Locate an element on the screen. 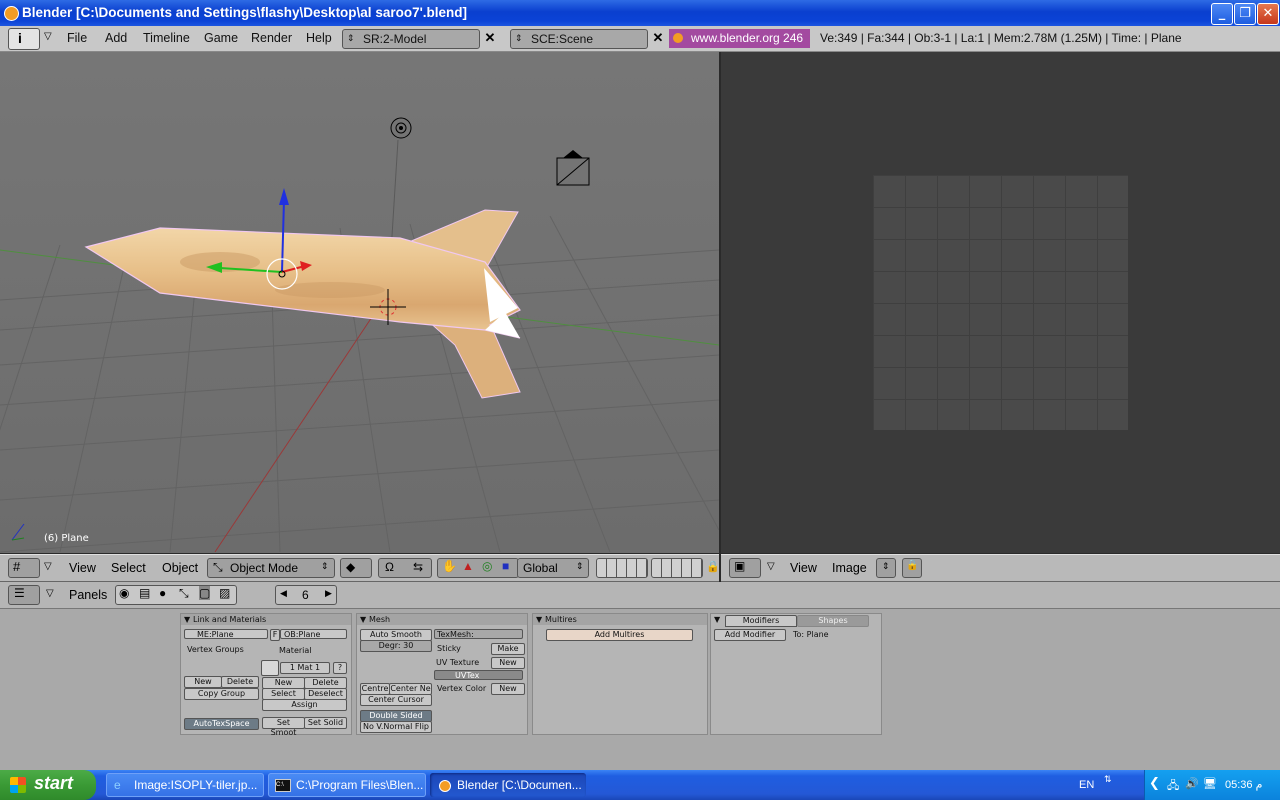 Image resolution: width=1280 pixels, height=800 pixels. set-smooth-button: Set Smoot is located at coordinates (283, 727).